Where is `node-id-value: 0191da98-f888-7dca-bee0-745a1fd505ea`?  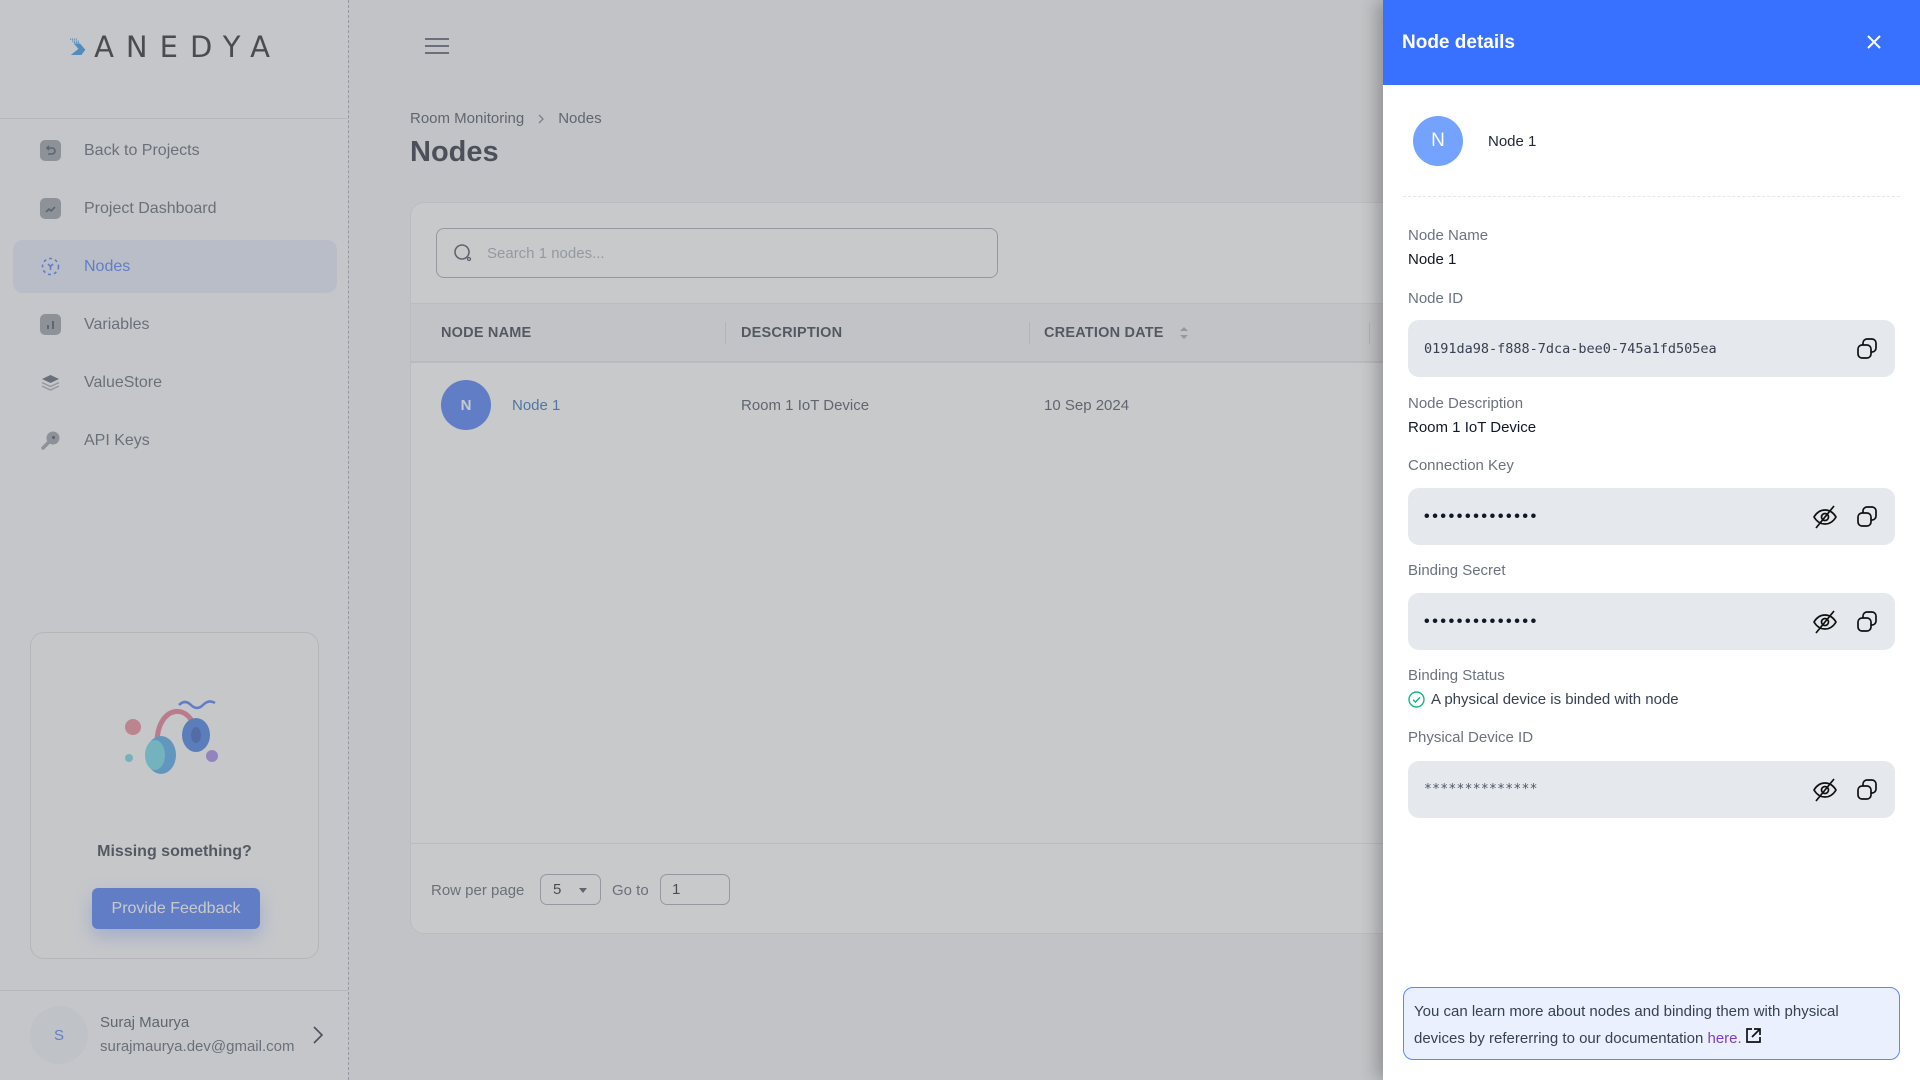 node-id-value: 0191da98-f888-7dca-bee0-745a1fd505ea is located at coordinates (1570, 348).